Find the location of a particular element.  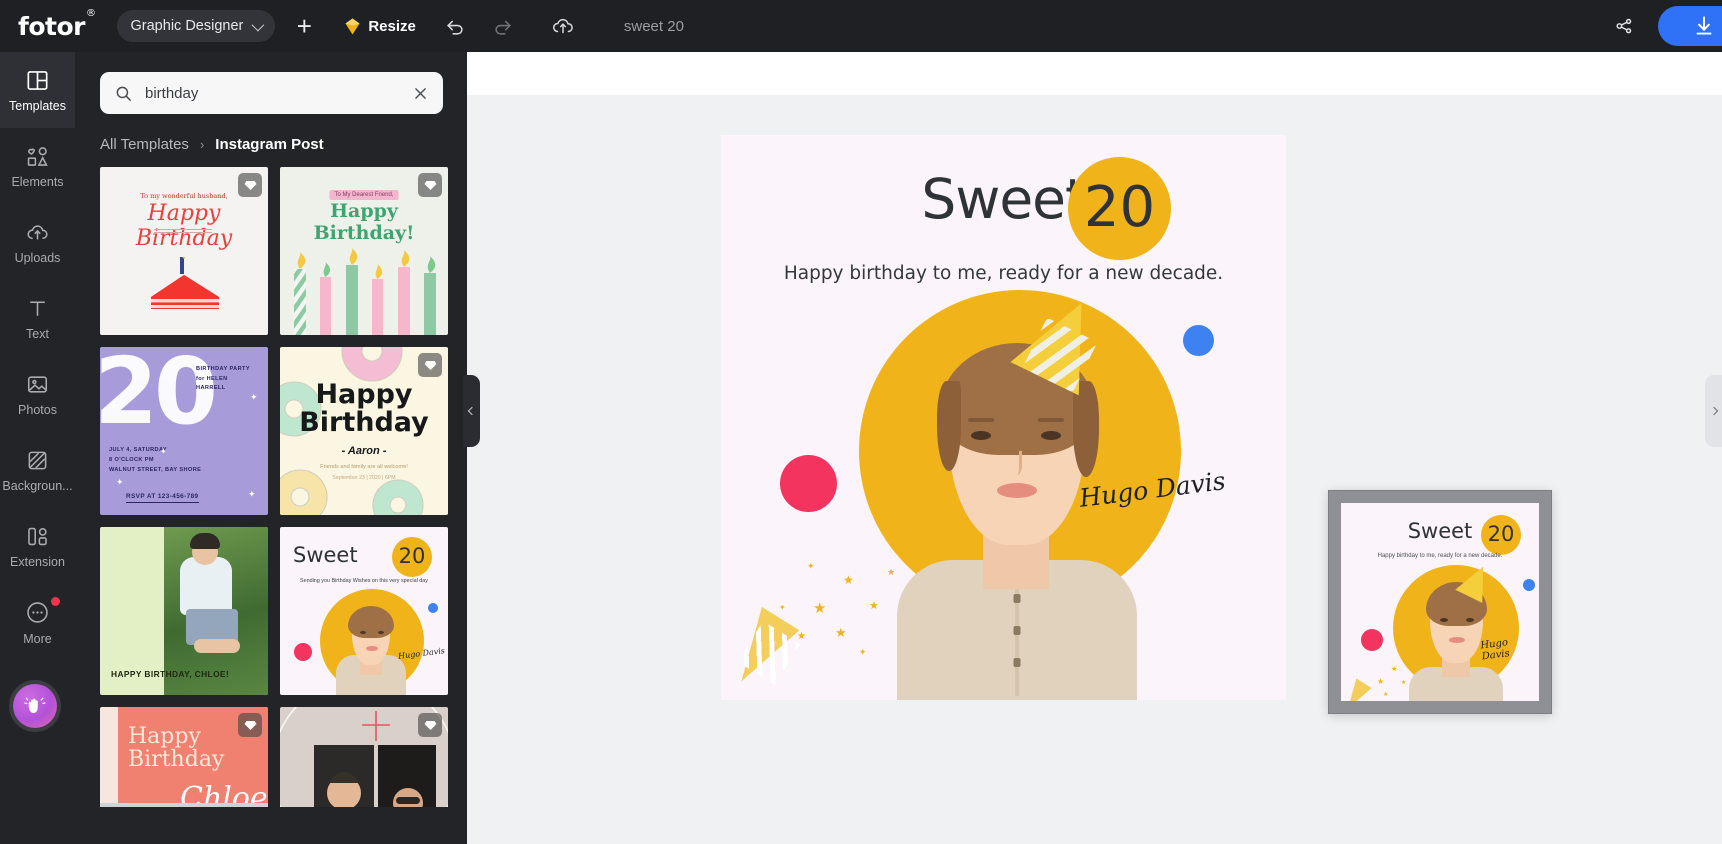

top-toolbar-right is located at coordinates (1662, 26).